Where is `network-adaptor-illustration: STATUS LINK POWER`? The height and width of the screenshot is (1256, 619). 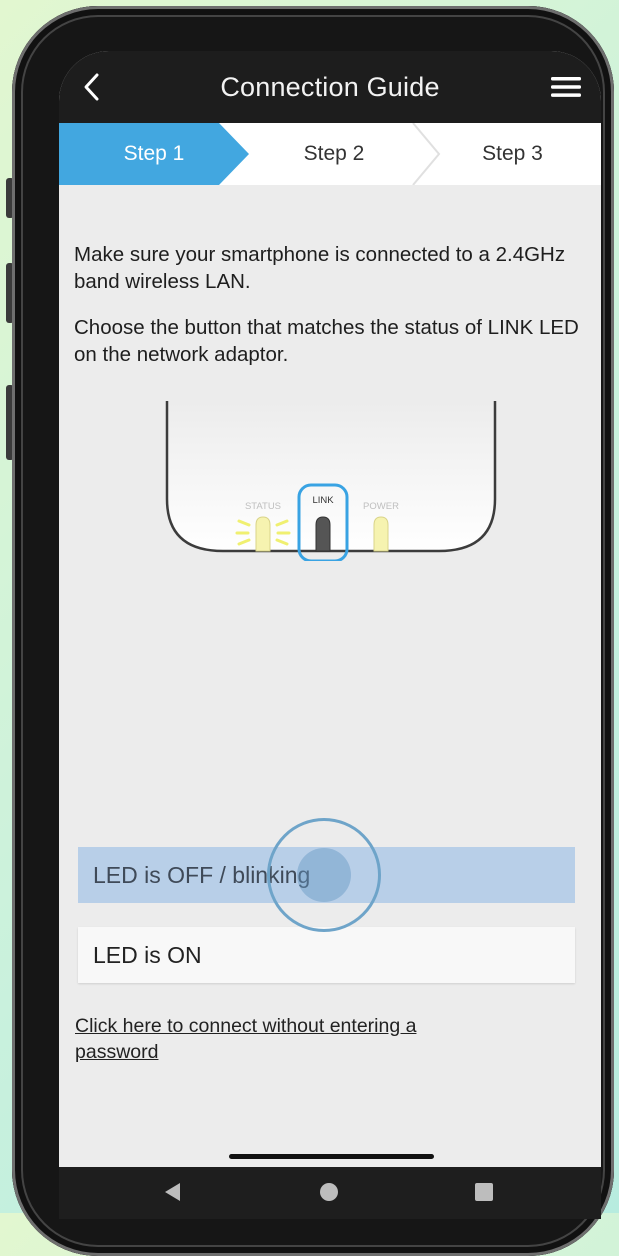
network-adaptor-illustration: STATUS LINK POWER is located at coordinates (331, 481).